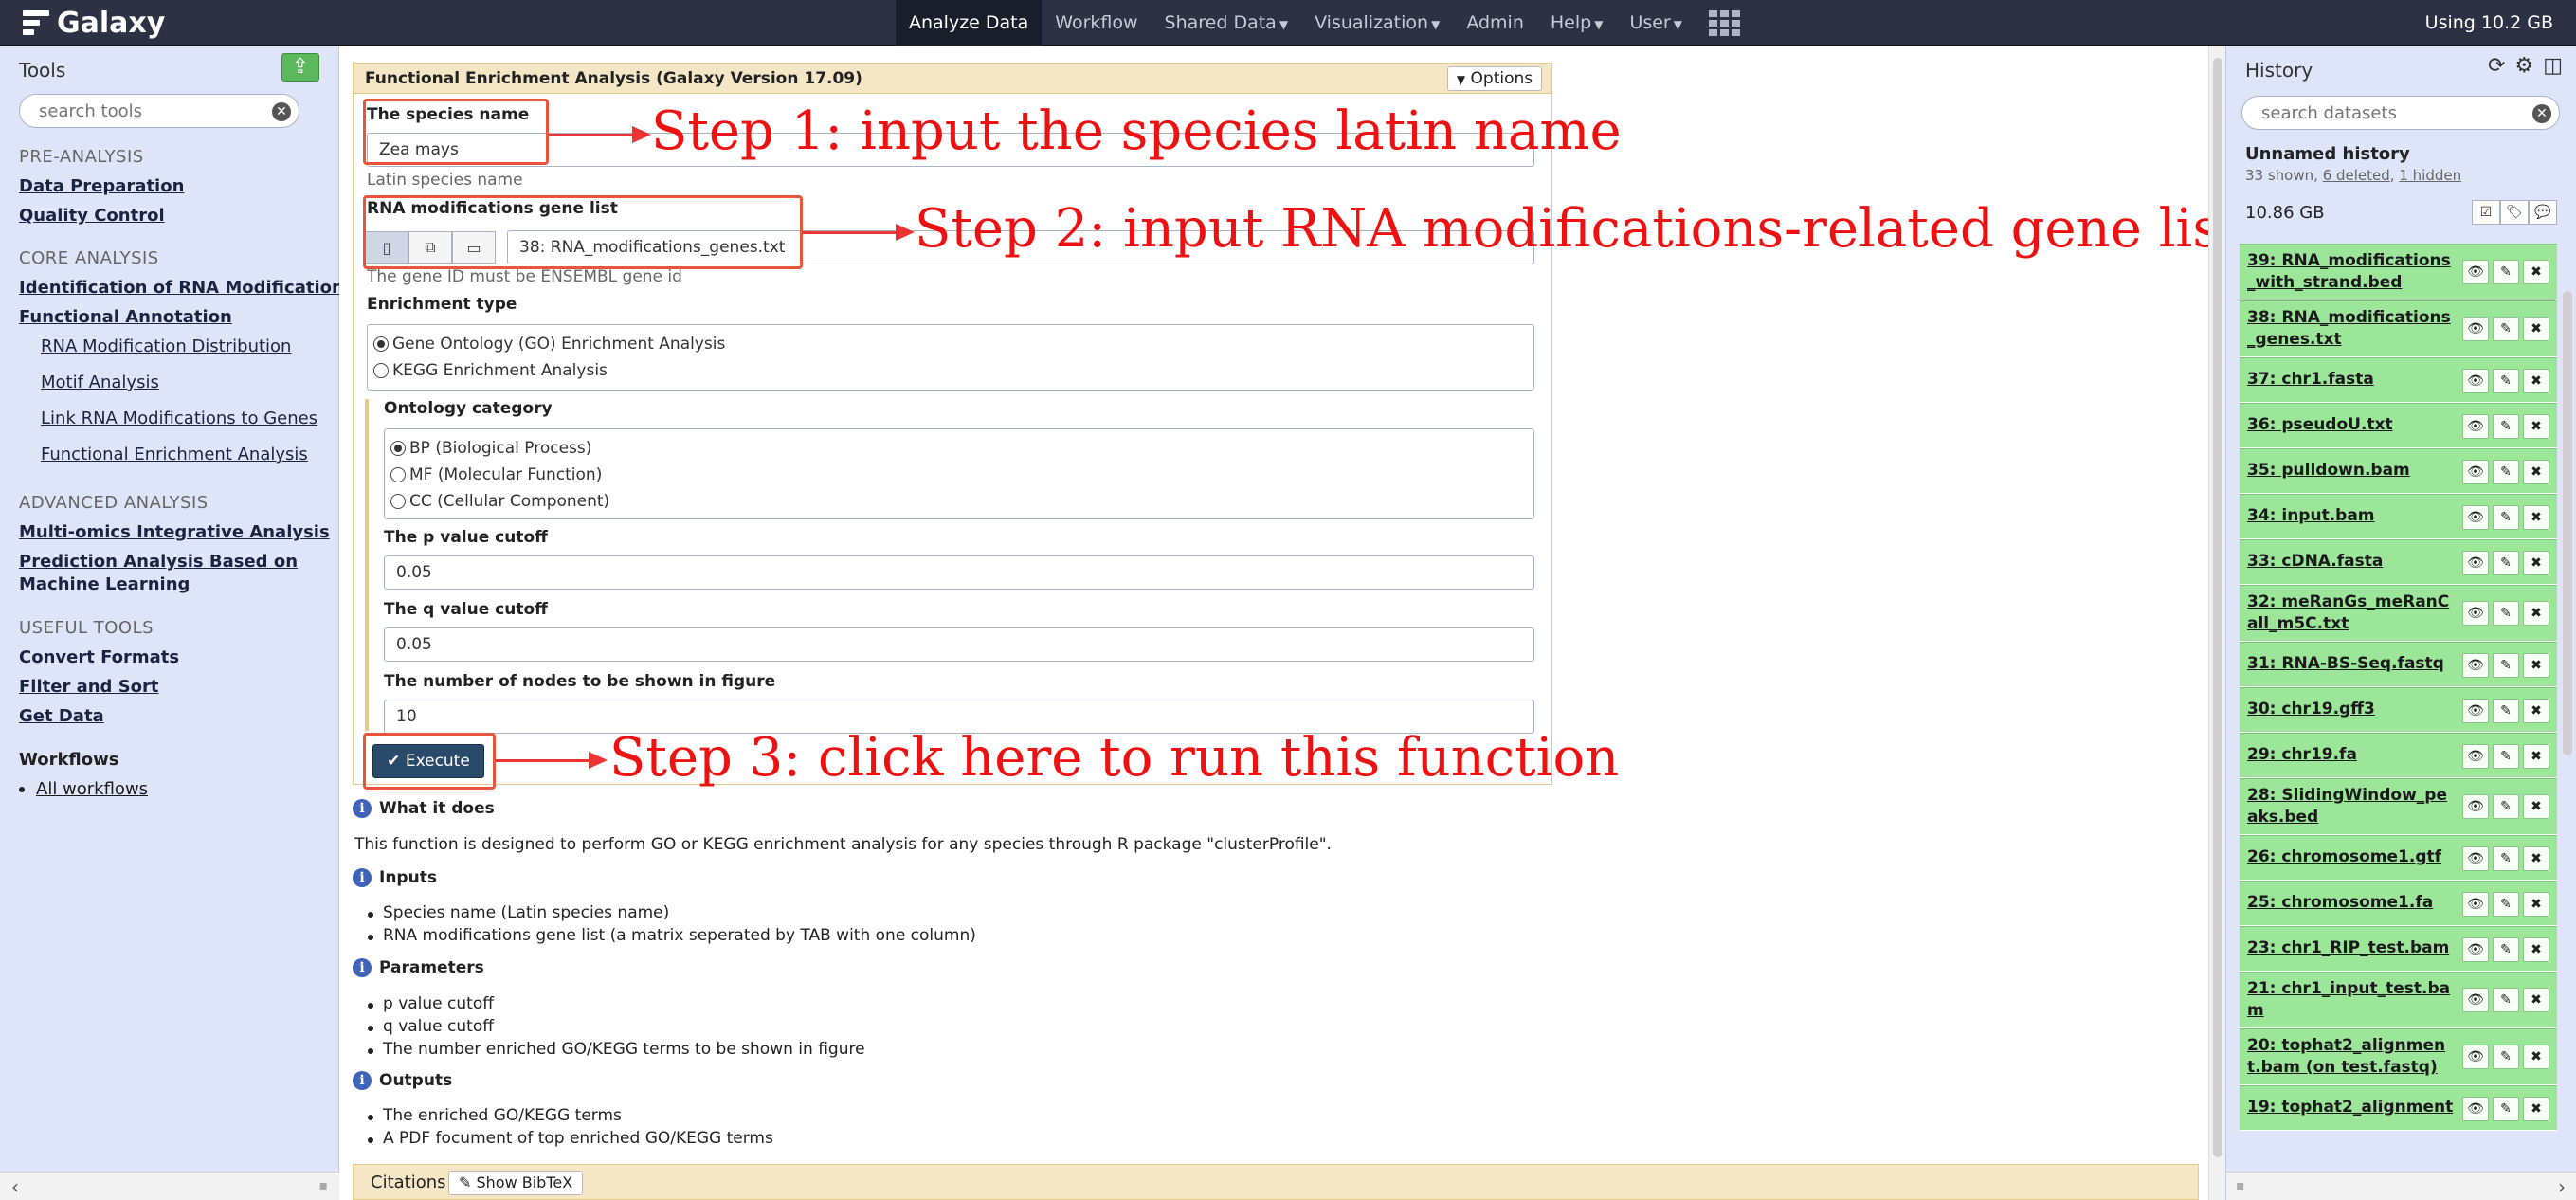 Image resolution: width=2576 pixels, height=1200 pixels. What do you see at coordinates (2562, 1186) in the screenshot?
I see `scroll-right-icon: ›` at bounding box center [2562, 1186].